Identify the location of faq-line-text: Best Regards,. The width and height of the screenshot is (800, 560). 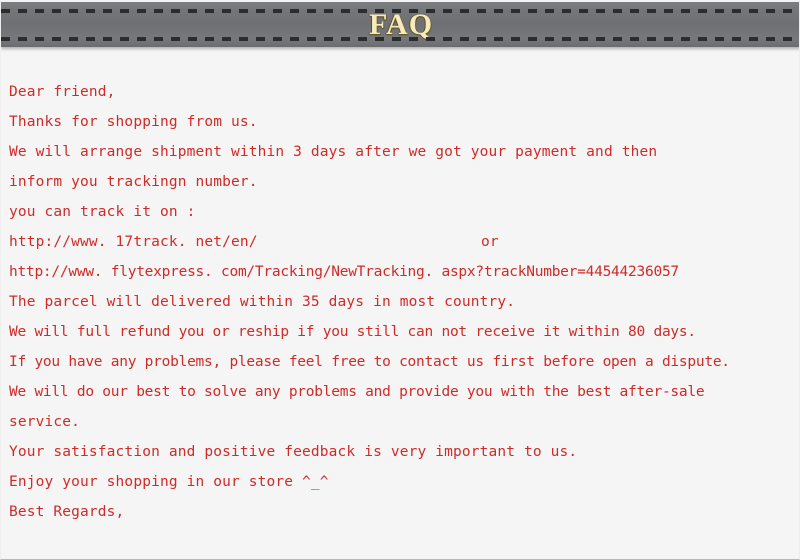
(67, 512).